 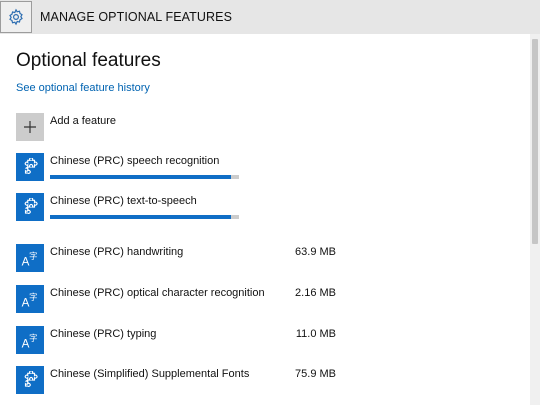 I want to click on gear-icon, so click(x=16, y=17).